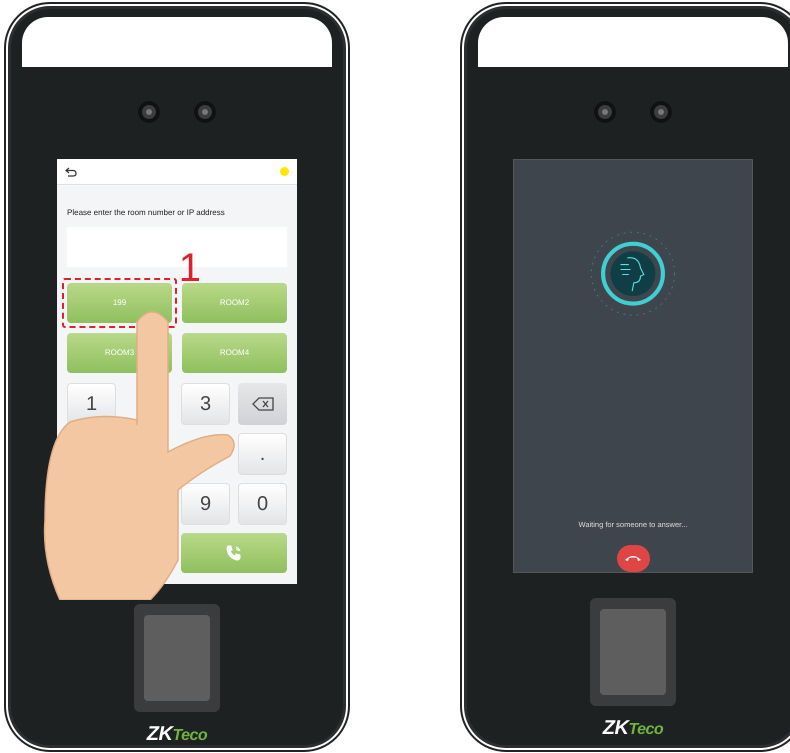 The width and height of the screenshot is (790, 753). I want to click on phone-icon, so click(234, 553).